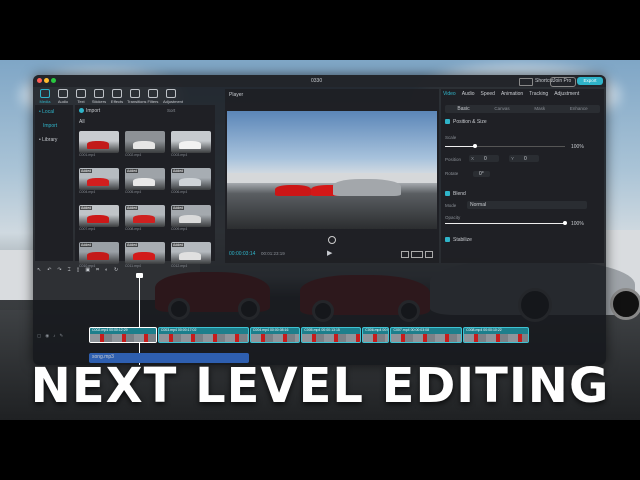  Describe the element at coordinates (54, 337) in the screenshot. I see `mute-track-icon: ♪` at that location.